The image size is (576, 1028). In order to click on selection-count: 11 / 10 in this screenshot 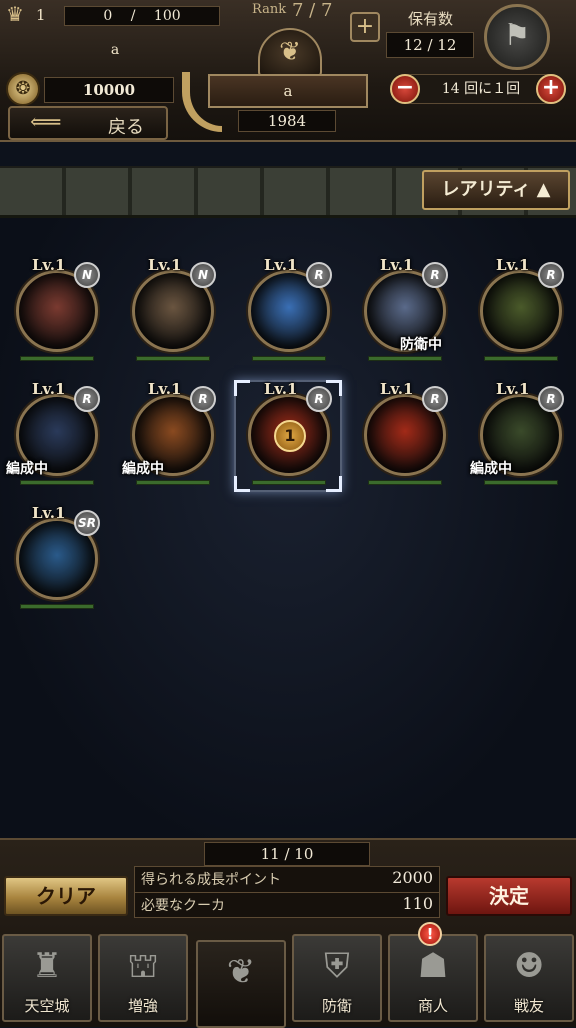, I will do `click(287, 854)`.